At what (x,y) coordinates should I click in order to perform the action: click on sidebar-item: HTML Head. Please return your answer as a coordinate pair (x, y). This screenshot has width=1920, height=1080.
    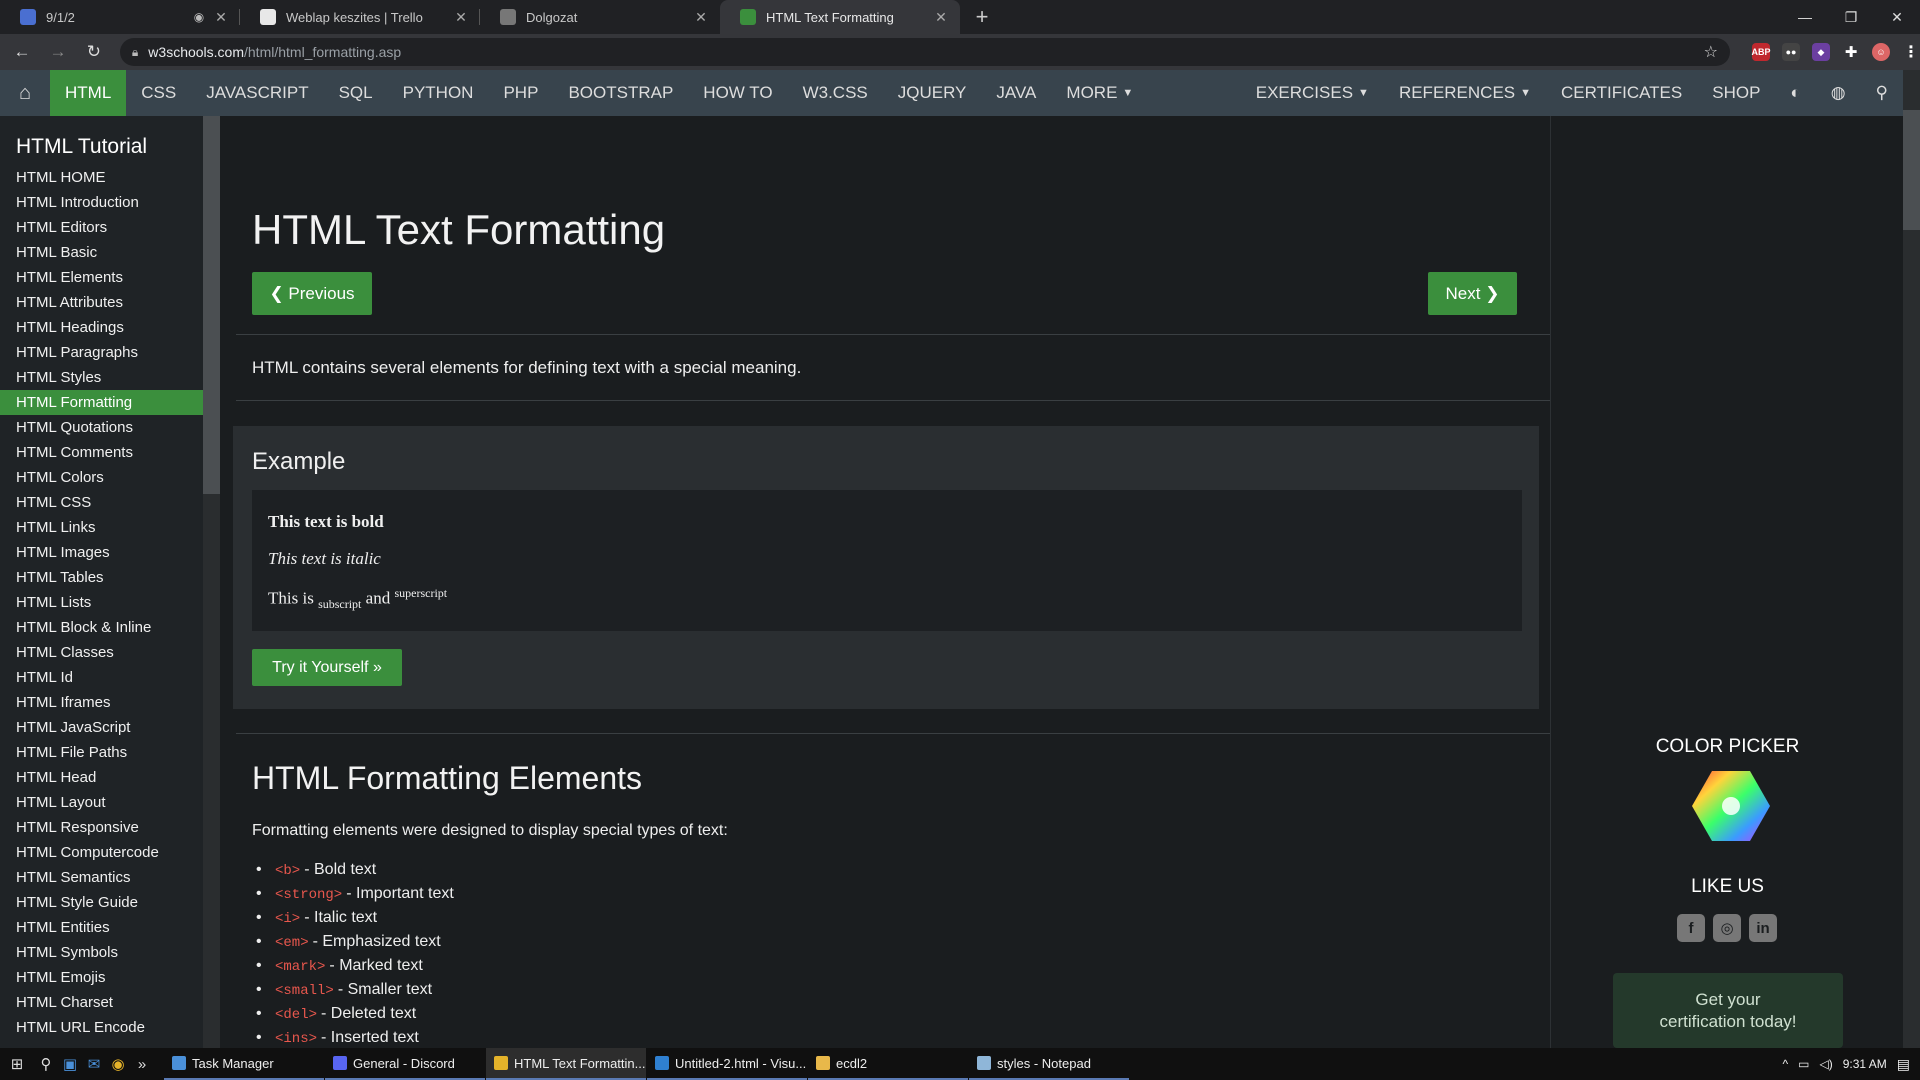
    Looking at the image, I should click on (101, 777).